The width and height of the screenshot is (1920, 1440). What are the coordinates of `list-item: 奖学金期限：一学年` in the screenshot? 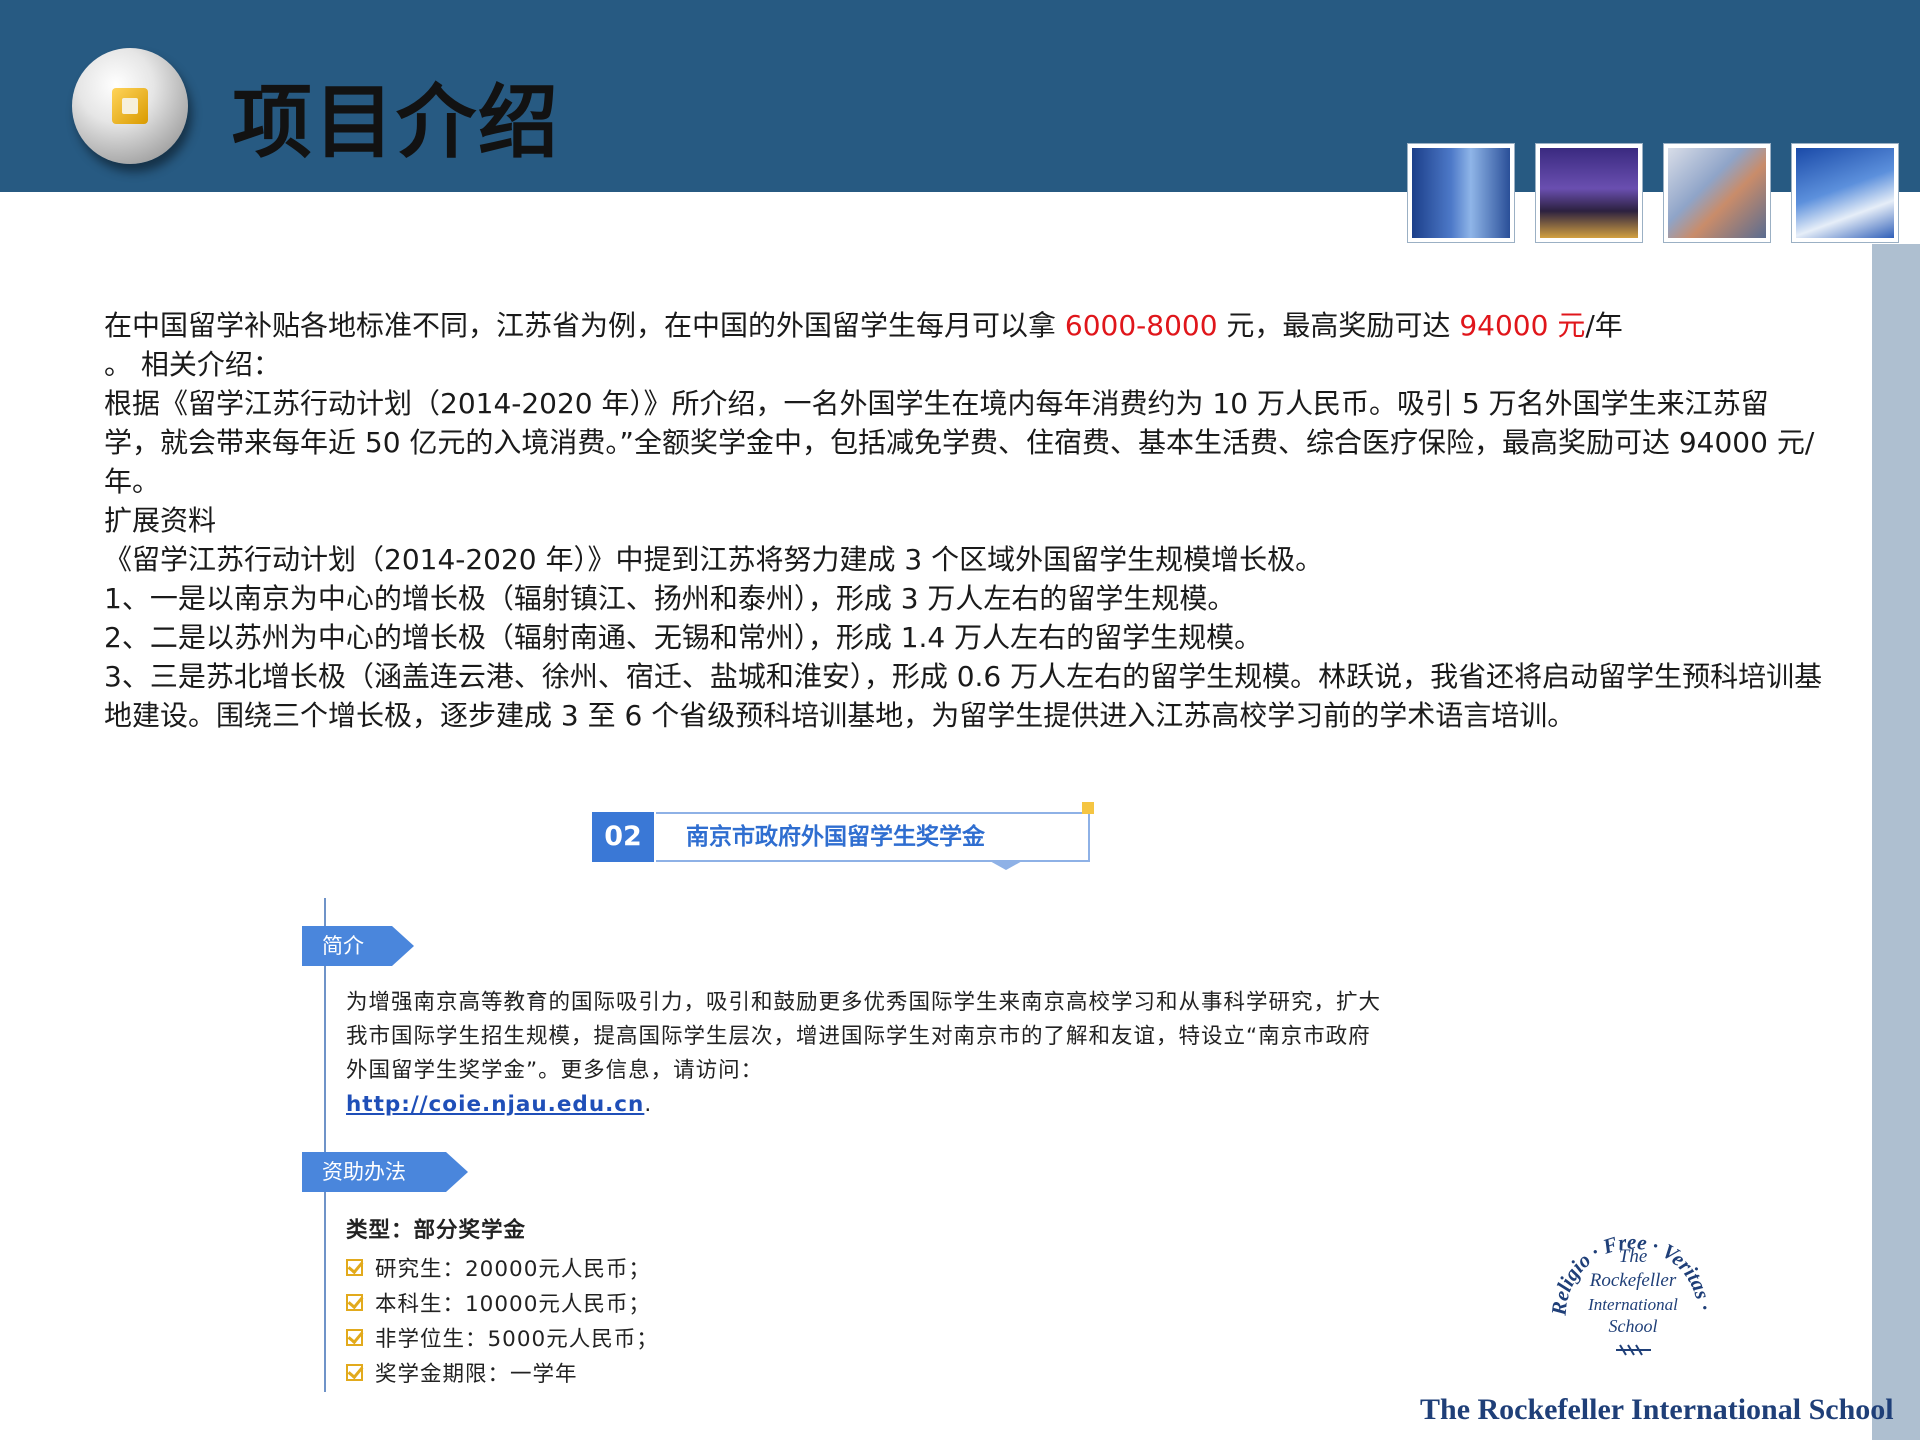 It's located at (502, 1372).